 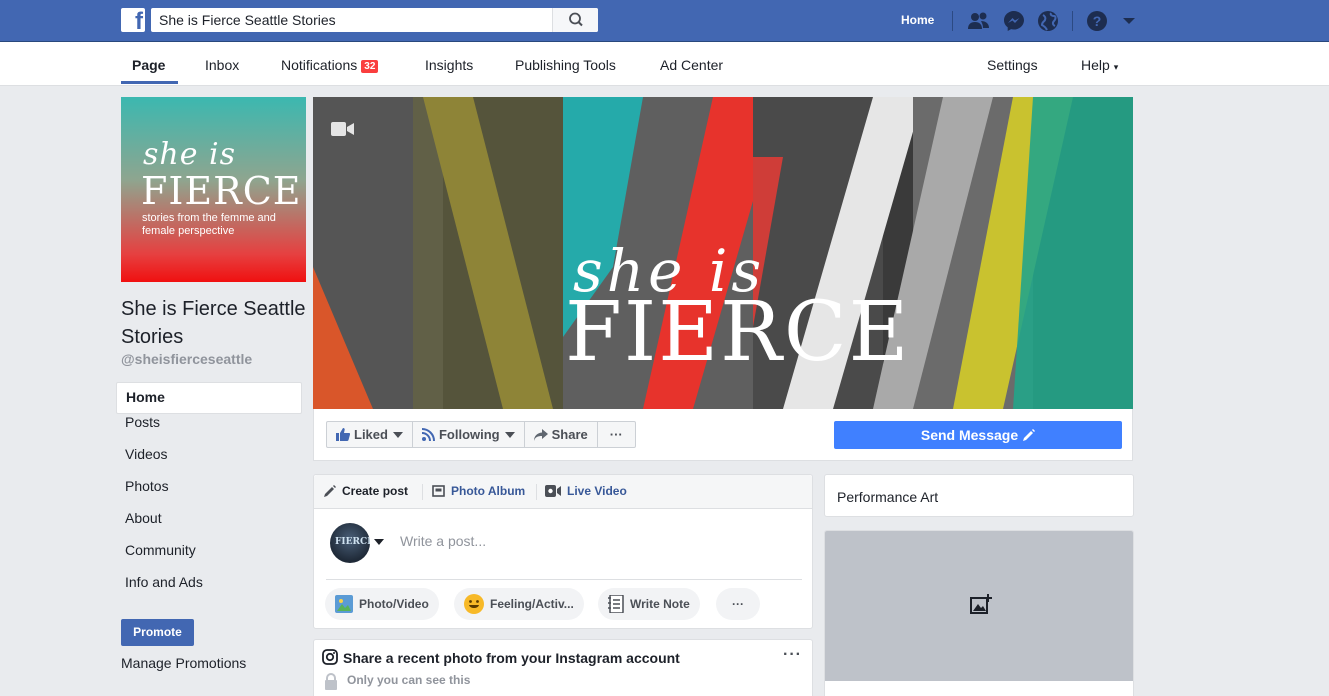 I want to click on add-photo-icon, so click(x=981, y=604).